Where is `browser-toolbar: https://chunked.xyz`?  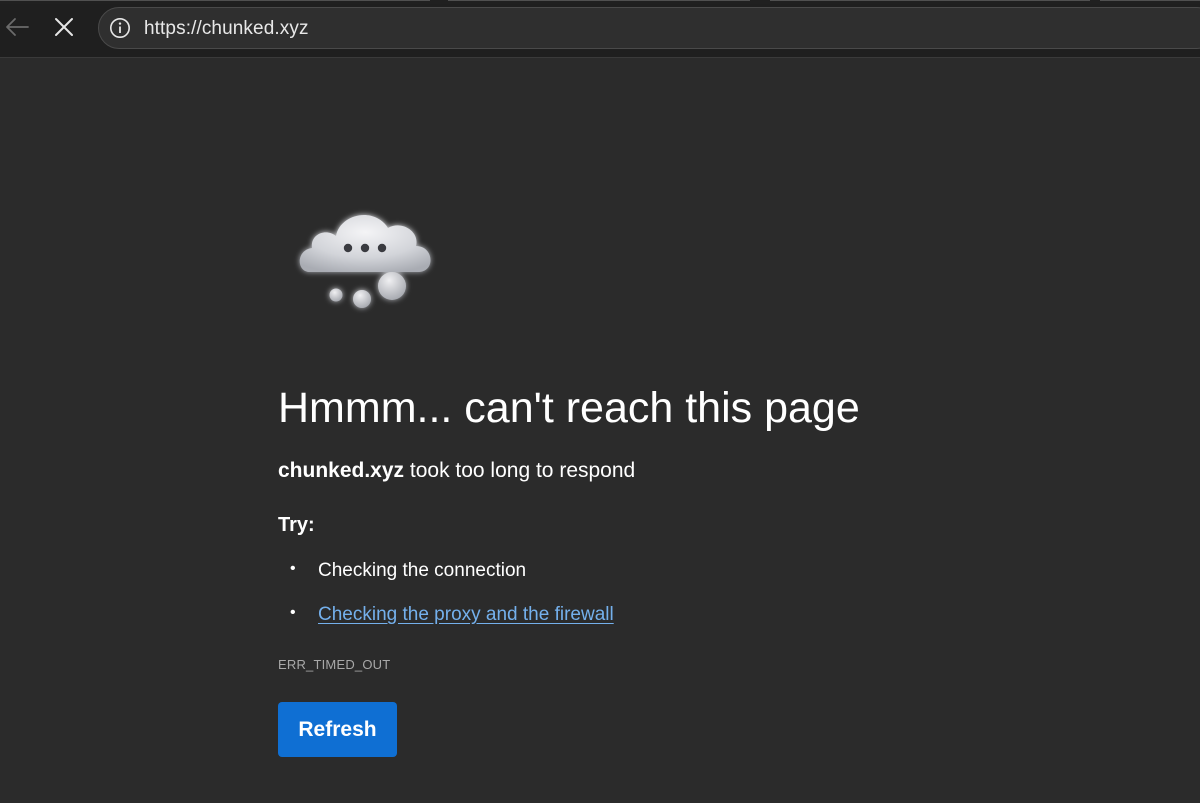
browser-toolbar: https://chunked.xyz is located at coordinates (600, 29).